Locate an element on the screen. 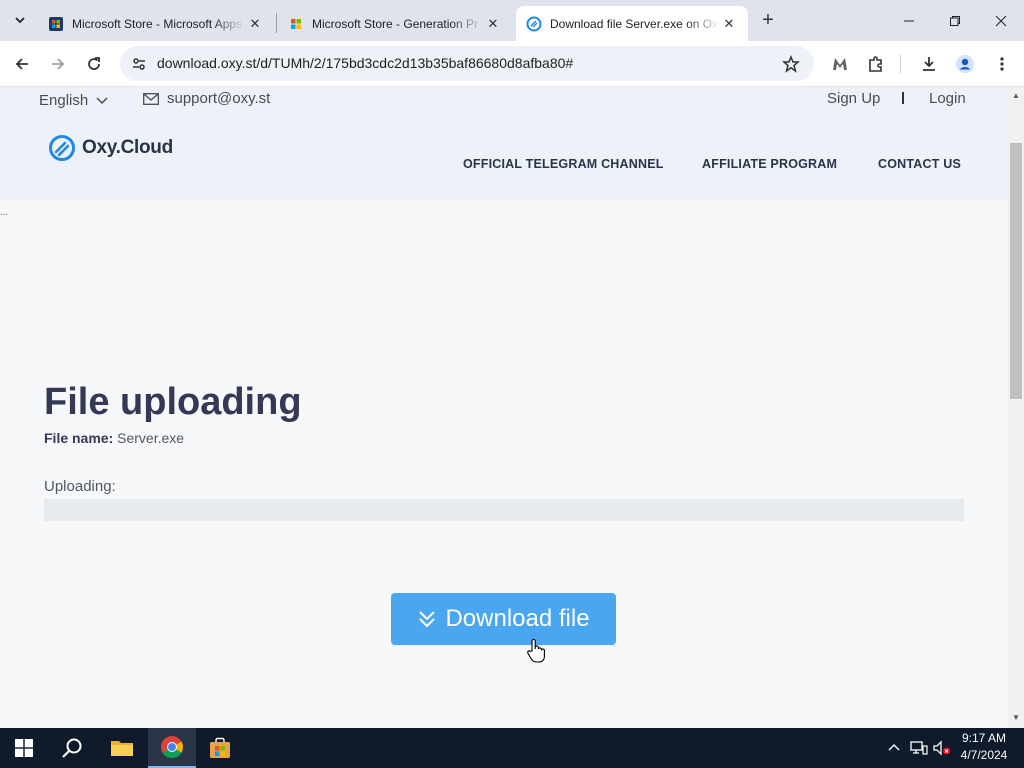 The height and width of the screenshot is (768, 1024). malwarebytes-extension-button is located at coordinates (840, 64).